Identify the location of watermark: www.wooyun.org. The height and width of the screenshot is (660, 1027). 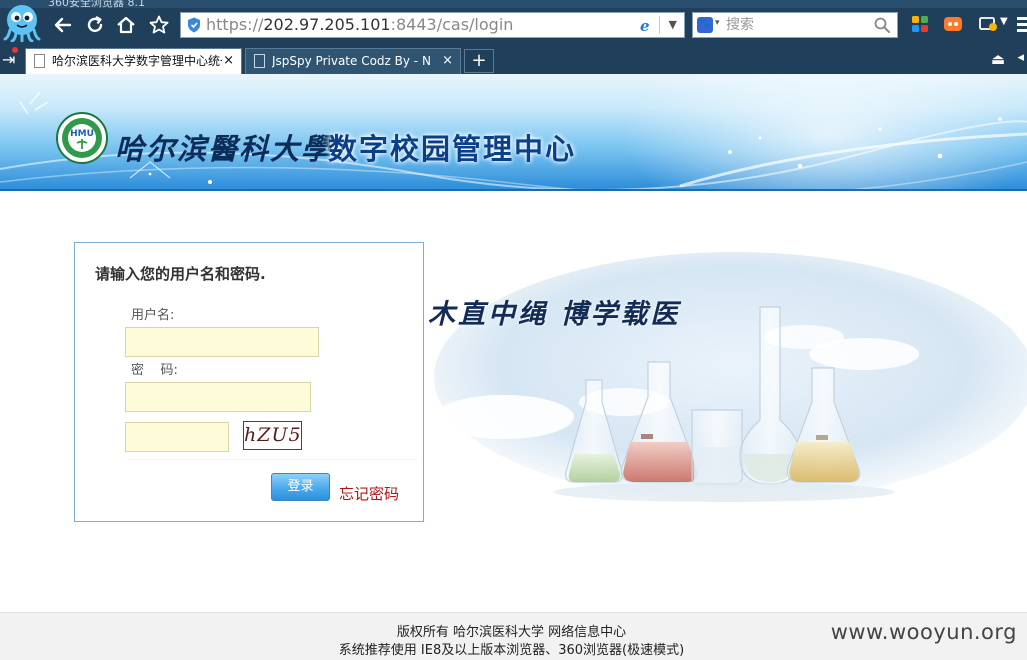
(923, 632).